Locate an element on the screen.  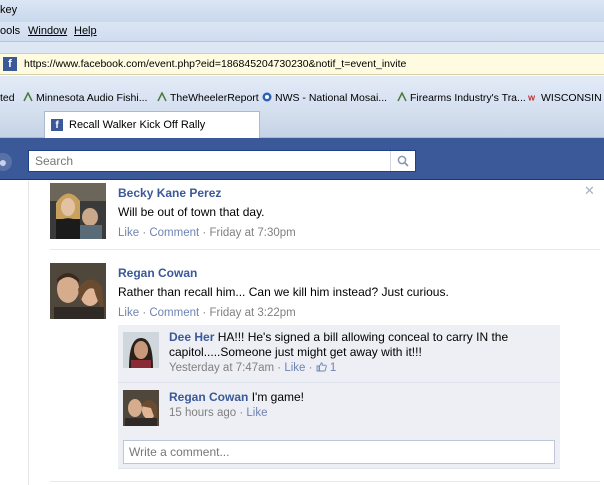
search-button is located at coordinates (402, 161).